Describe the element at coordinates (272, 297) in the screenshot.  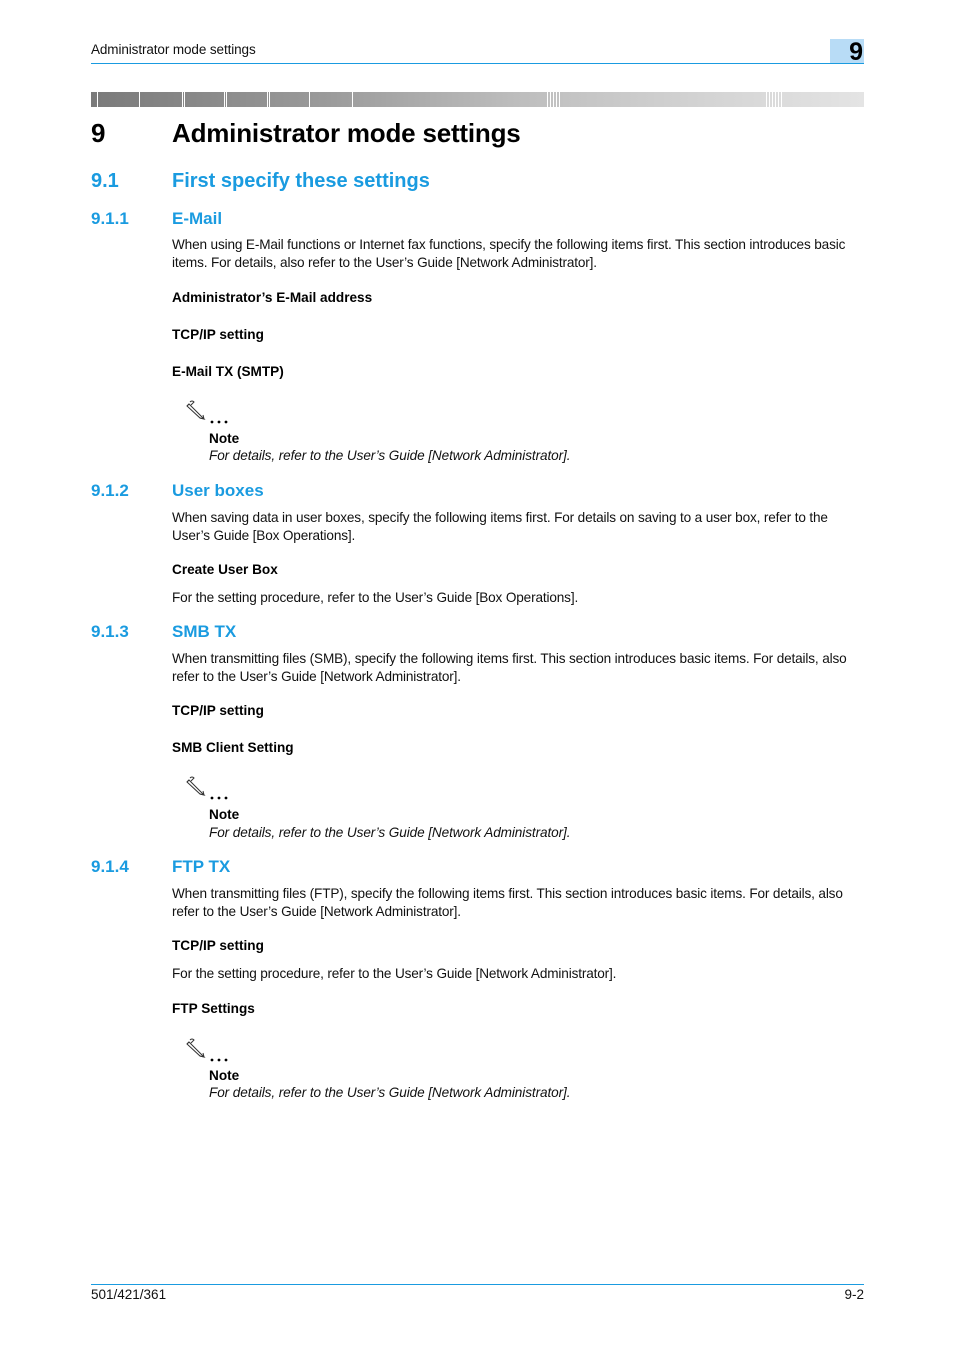
I see `item-heading: Administrator’s E-Mail address` at that location.